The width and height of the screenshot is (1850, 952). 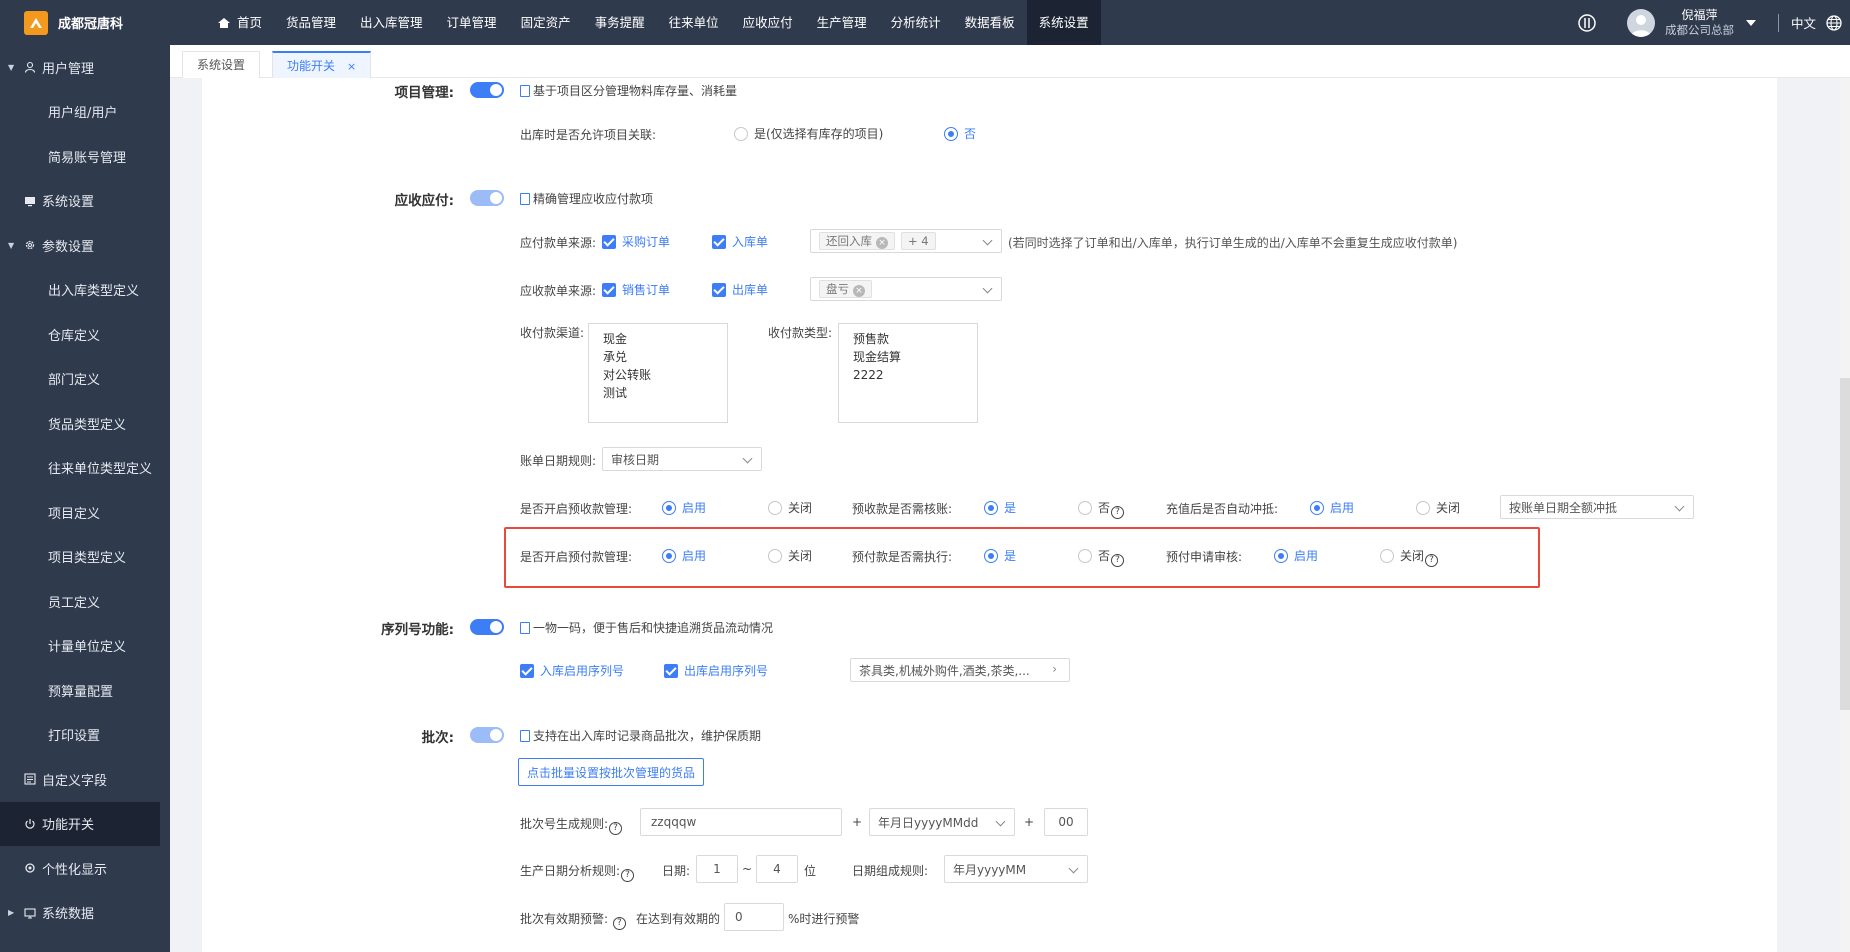 I want to click on ar-switch, so click(x=487, y=198).